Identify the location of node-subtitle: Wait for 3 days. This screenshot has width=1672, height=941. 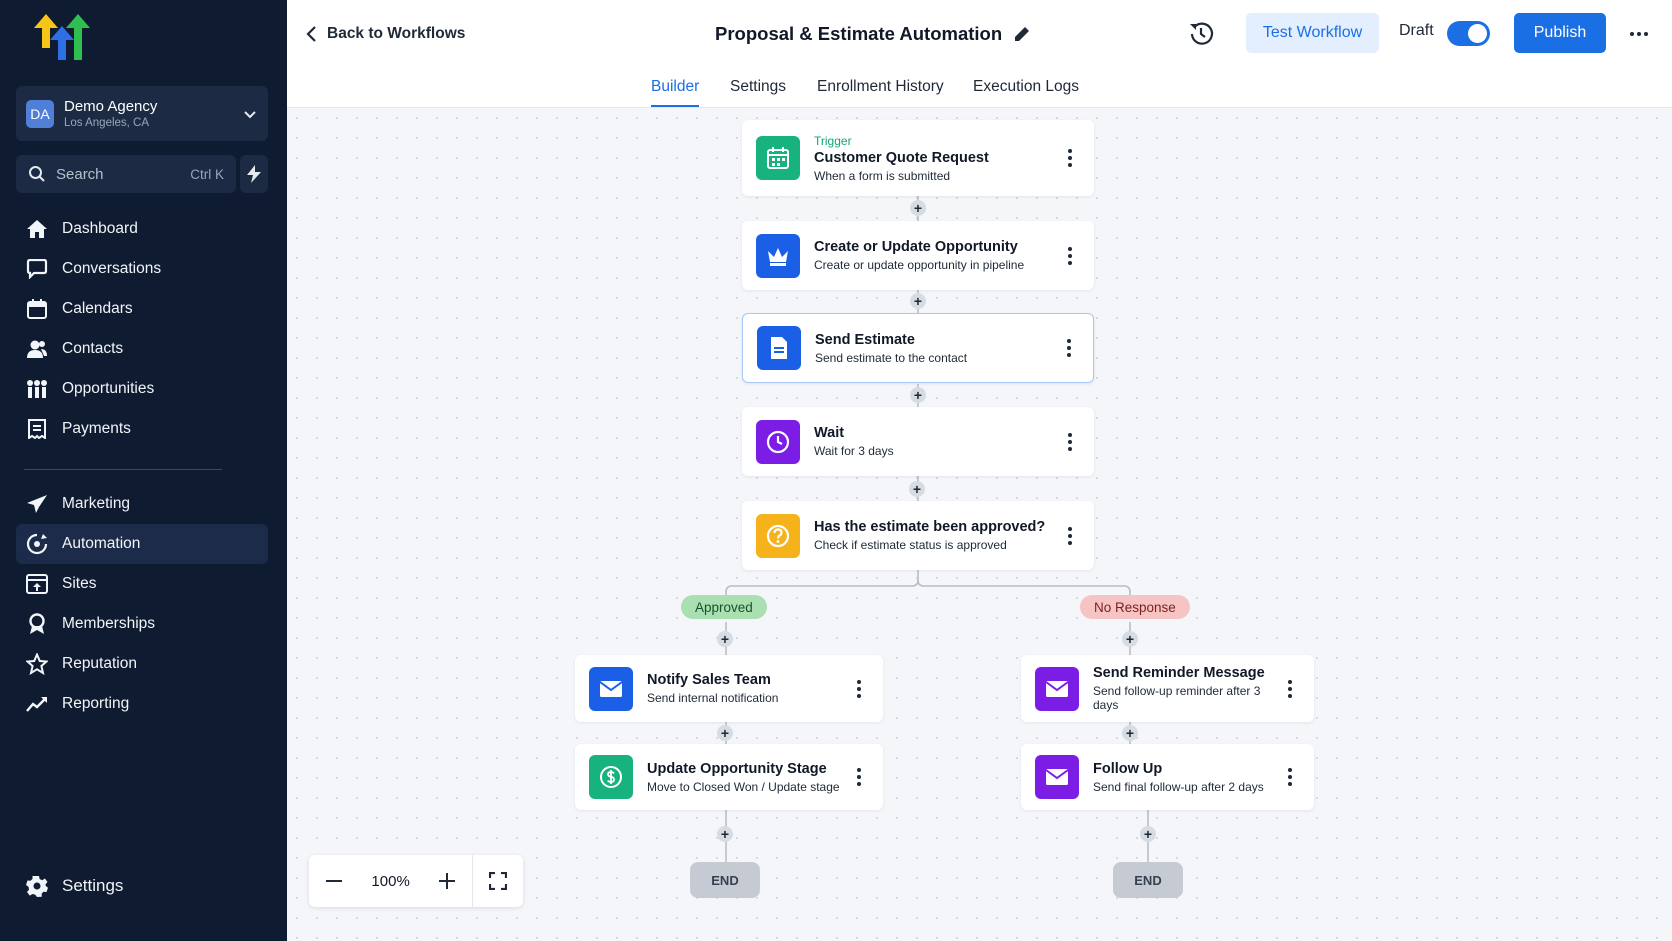
(854, 451).